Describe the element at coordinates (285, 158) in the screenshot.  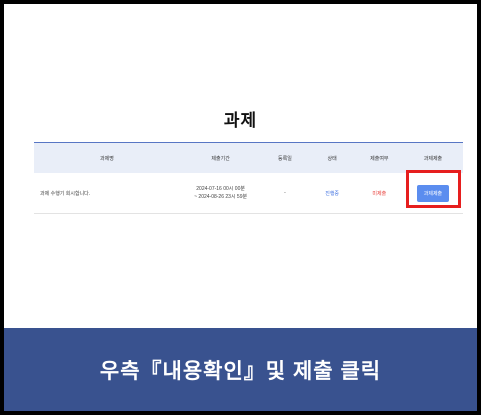
I see `column-header-registered: 등록일` at that location.